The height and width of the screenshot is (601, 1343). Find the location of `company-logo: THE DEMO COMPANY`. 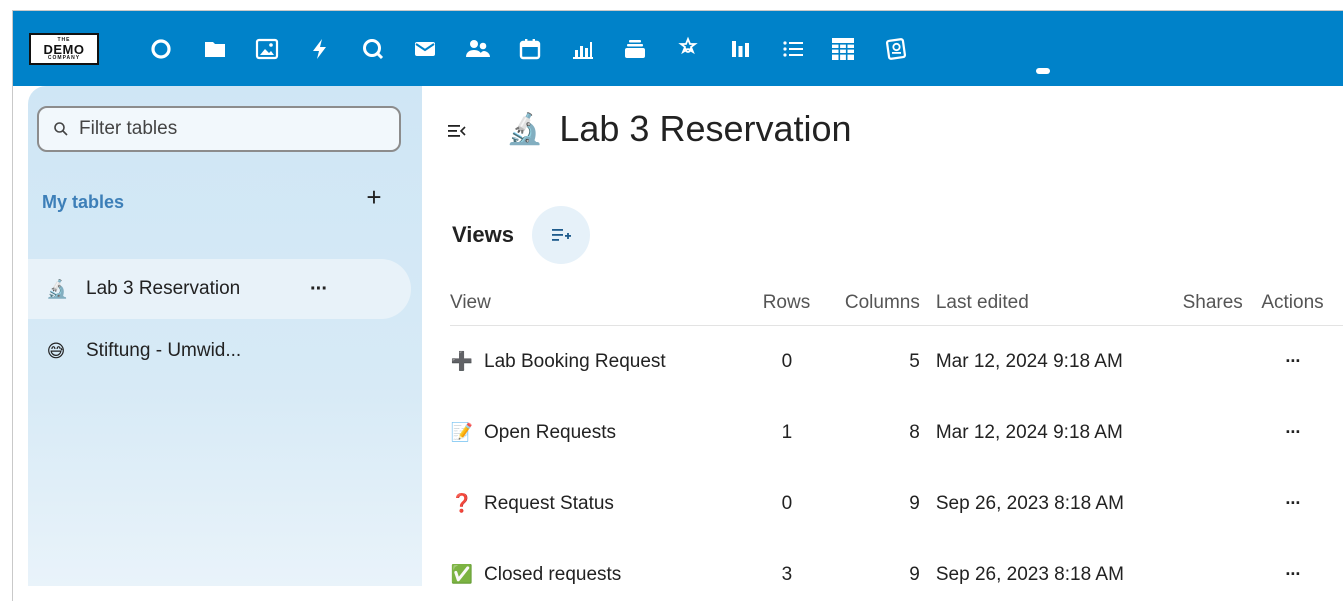

company-logo: THE DEMO COMPANY is located at coordinates (64, 49).